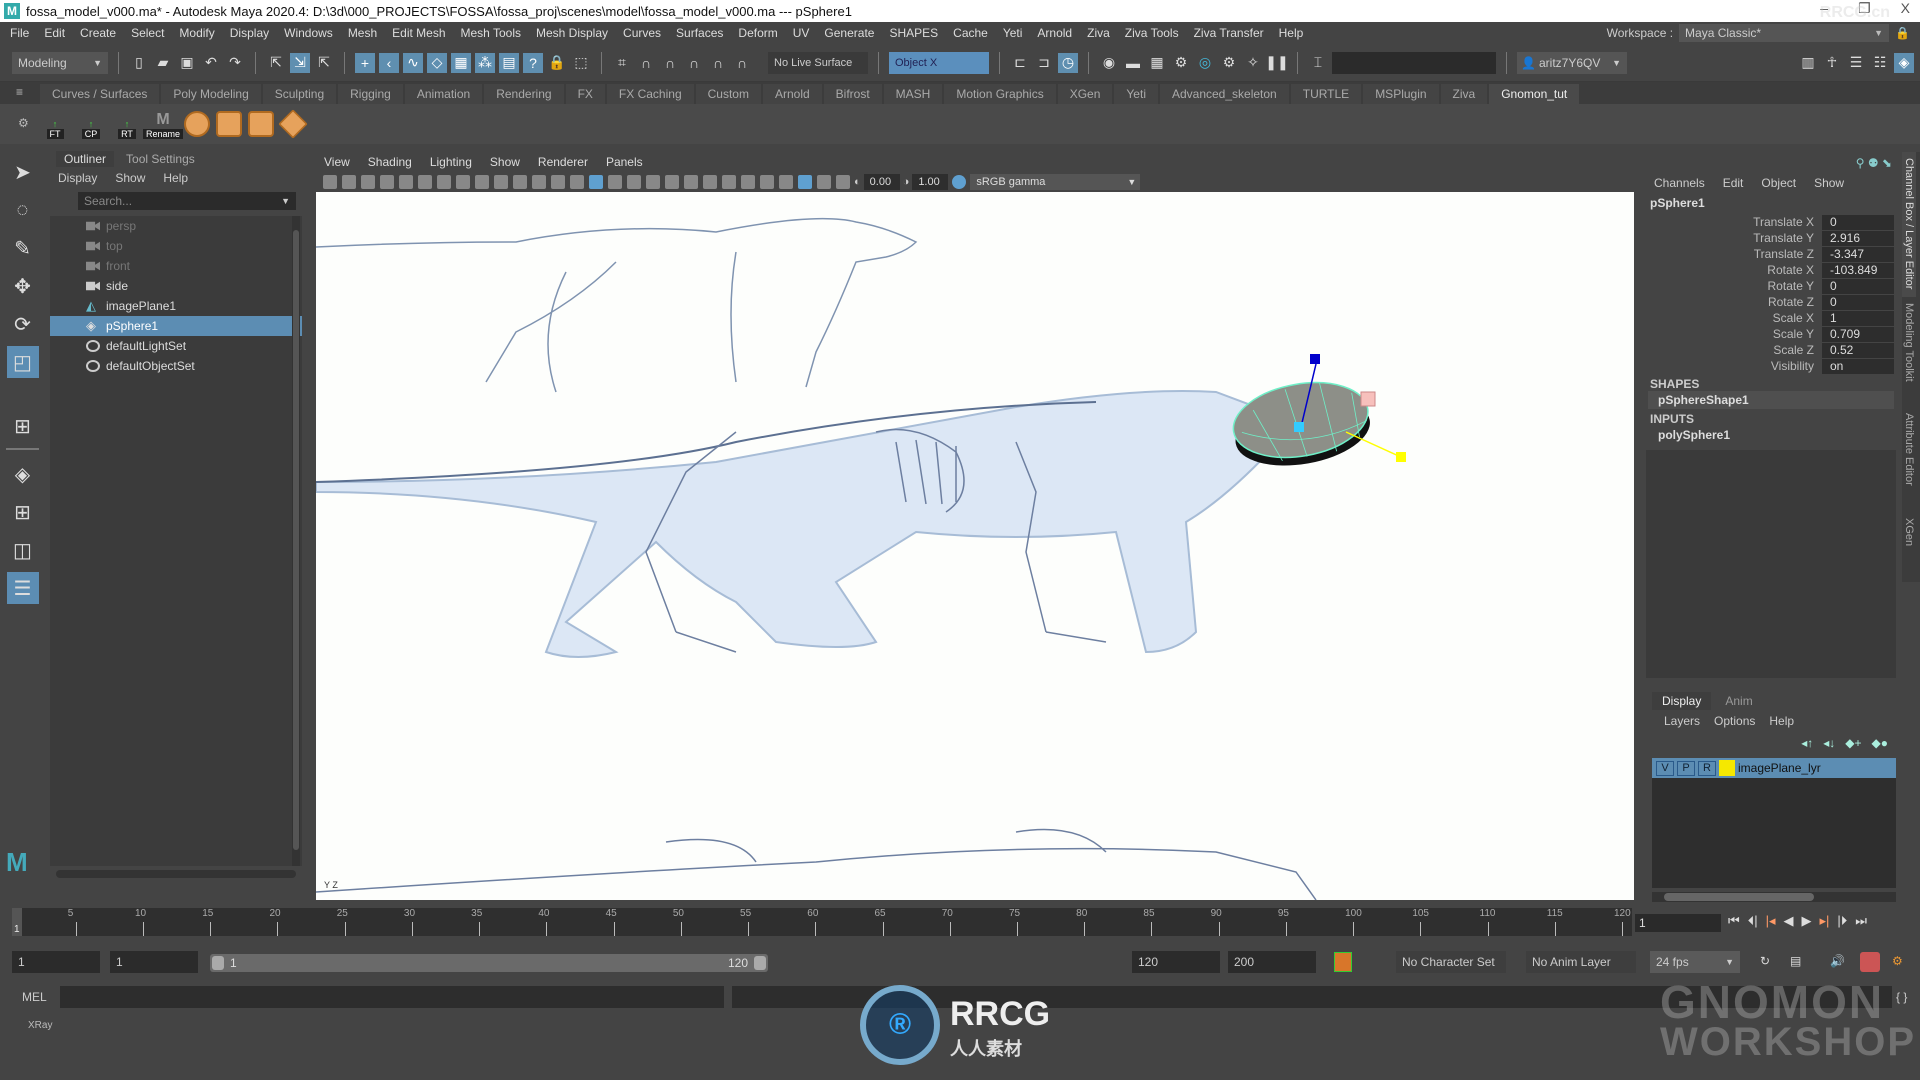 This screenshot has height=1080, width=1920. What do you see at coordinates (585, 94) in the screenshot?
I see `shelf-tab-fx: FX` at bounding box center [585, 94].